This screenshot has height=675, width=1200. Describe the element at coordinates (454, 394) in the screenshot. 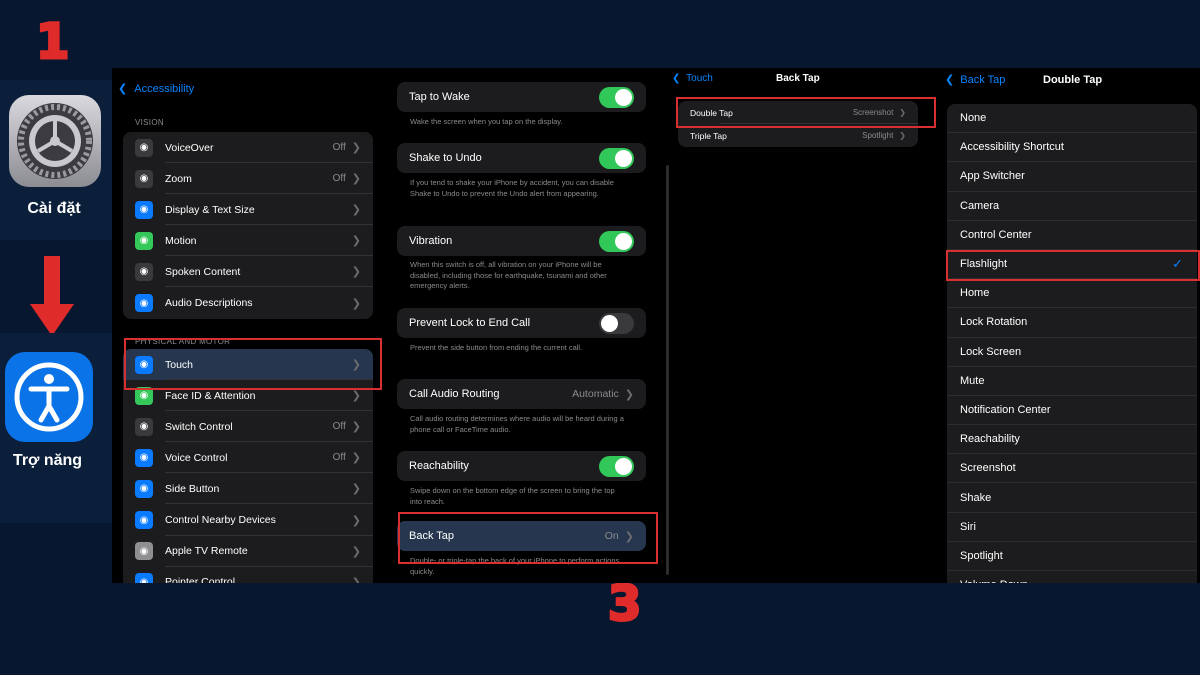

I see `call-audio-routing-label: Call Audio Routing` at that location.